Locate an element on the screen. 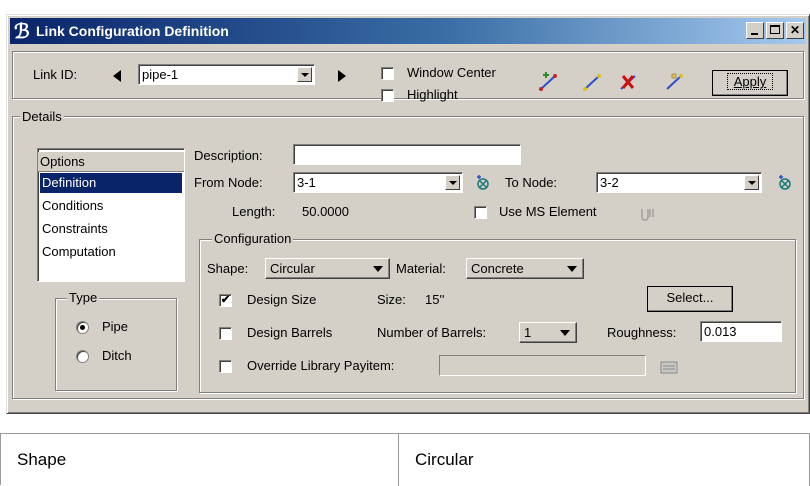  bentley-b-icon: ℬ is located at coordinates (22, 31).